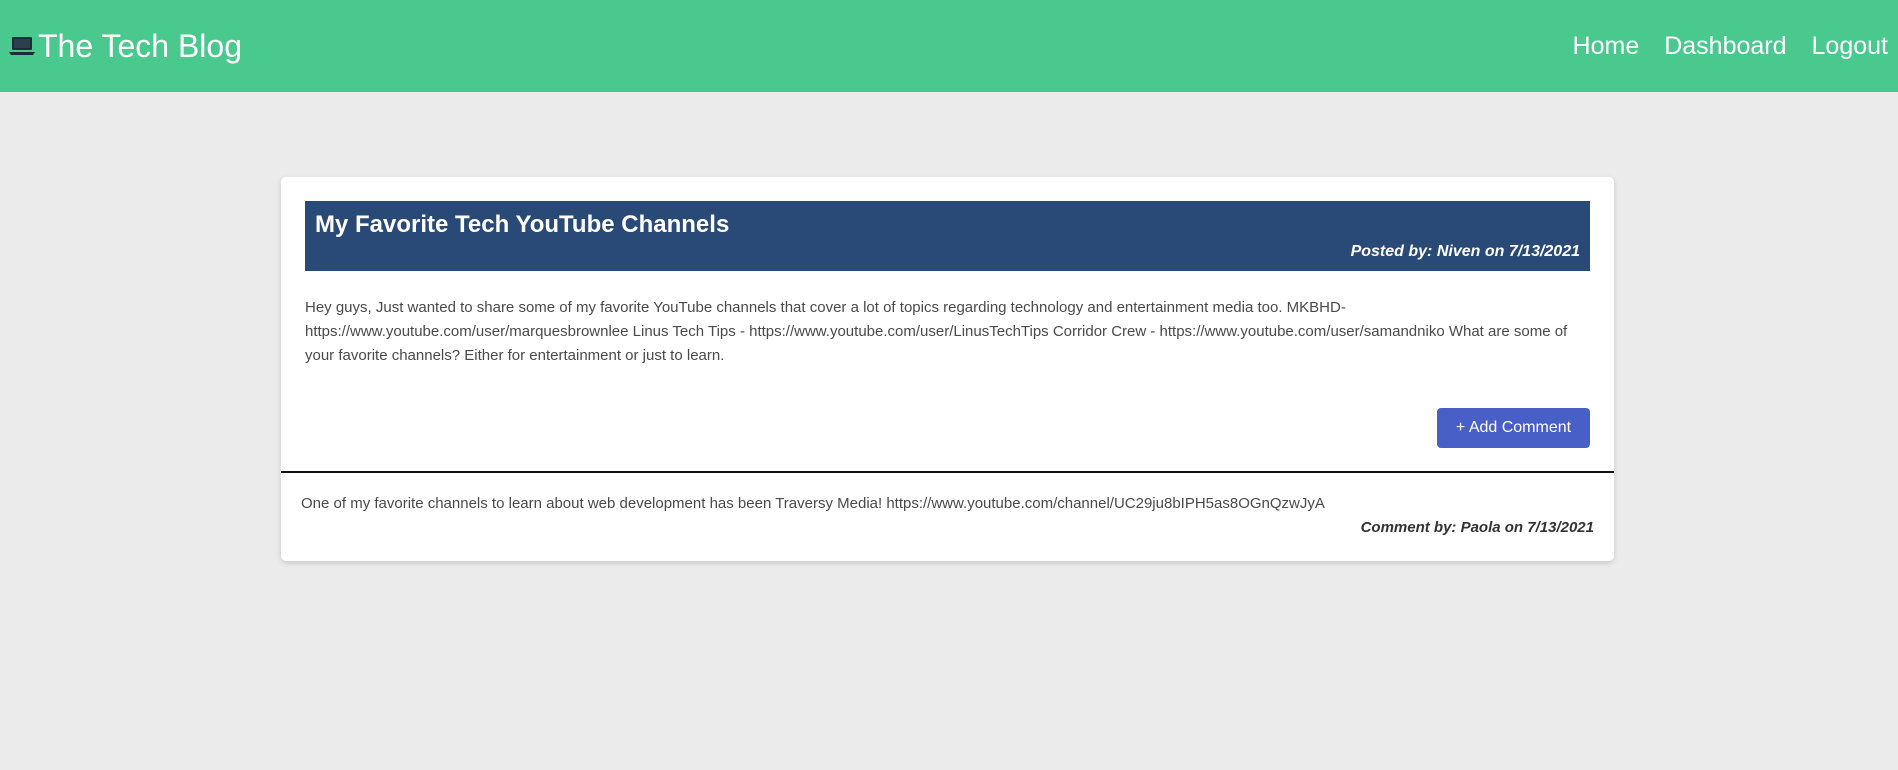 Image resolution: width=1898 pixels, height=770 pixels. I want to click on nav-link-dashboard: Dashboard, so click(1725, 46).